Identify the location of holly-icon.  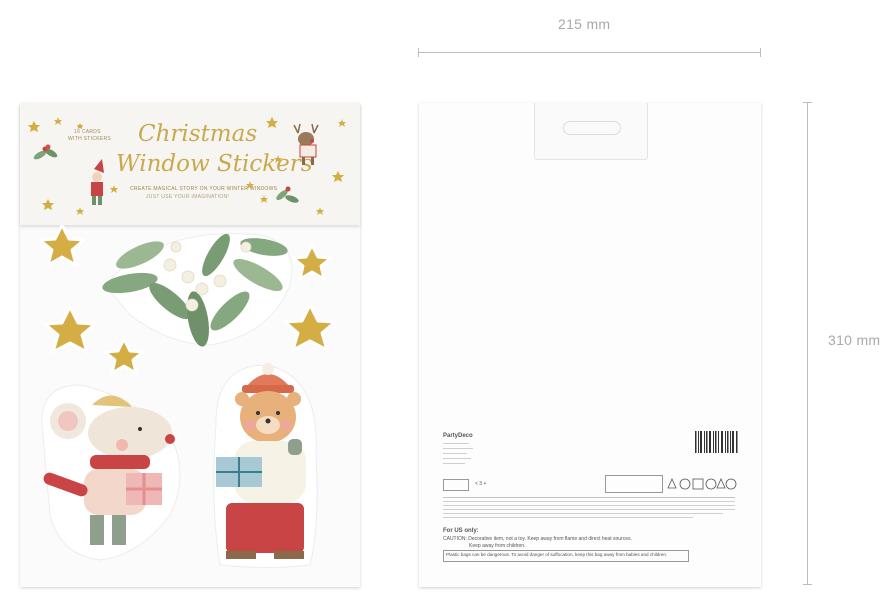
(45, 152).